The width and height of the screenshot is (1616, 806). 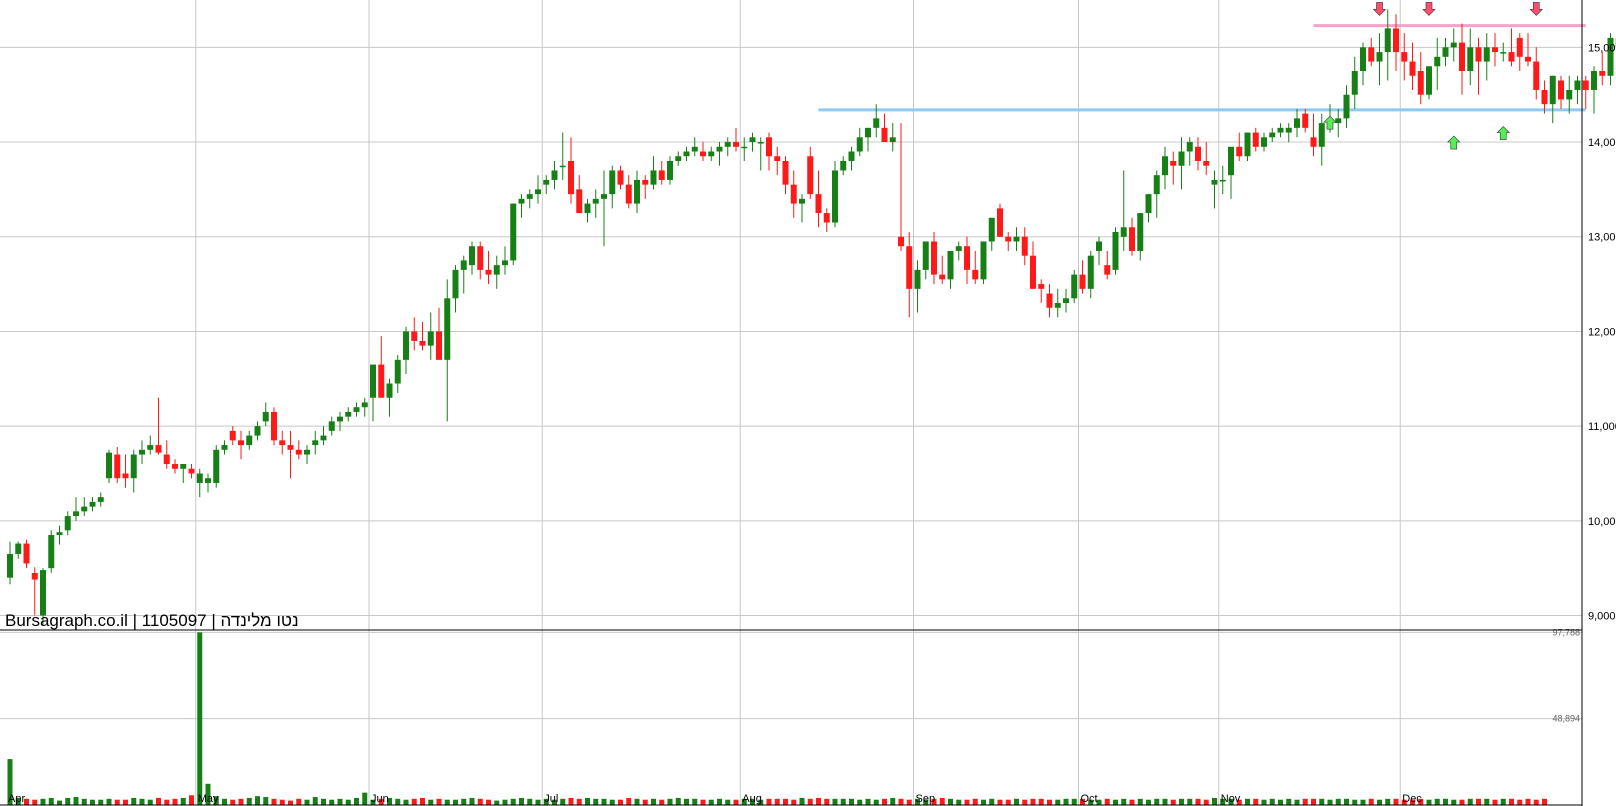 What do you see at coordinates (1602, 332) in the screenshot?
I see `price-tick-label: 12,000` at bounding box center [1602, 332].